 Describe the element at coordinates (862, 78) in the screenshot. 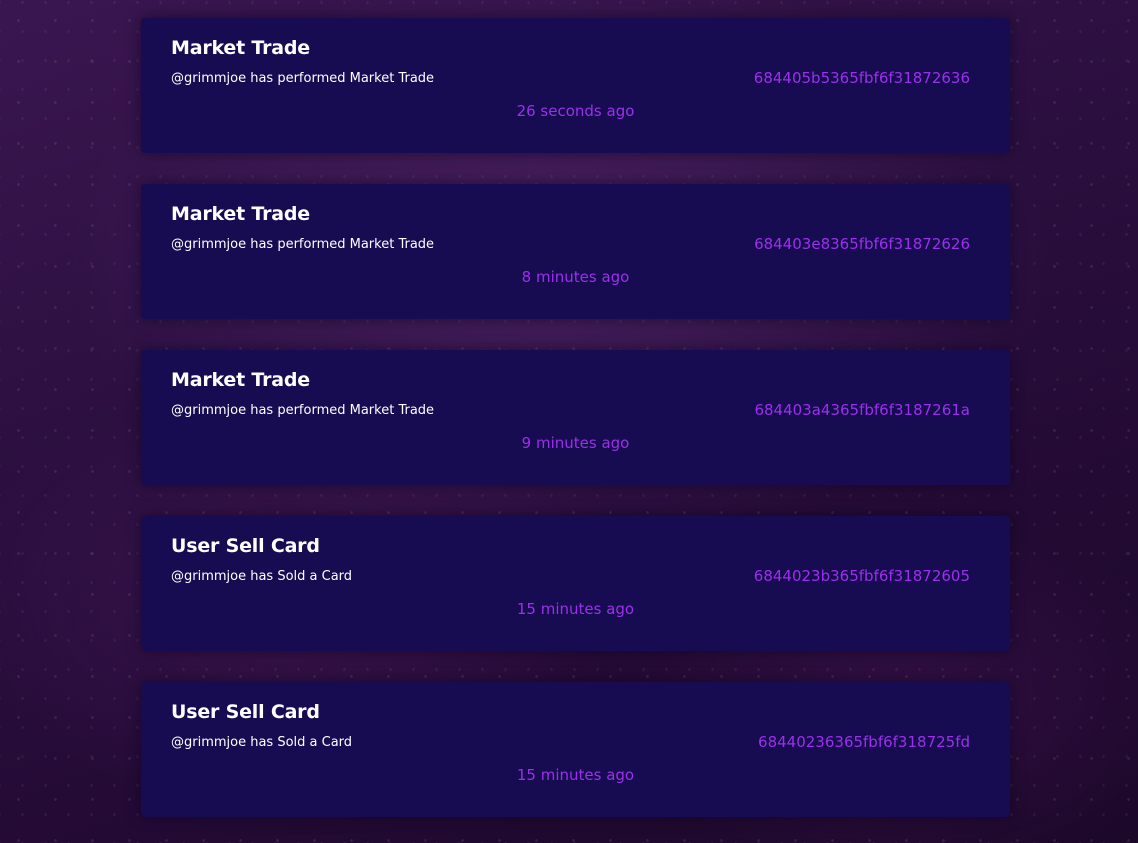

I see `transaction-hash-link: 684405b5365fbf6f31872636` at that location.